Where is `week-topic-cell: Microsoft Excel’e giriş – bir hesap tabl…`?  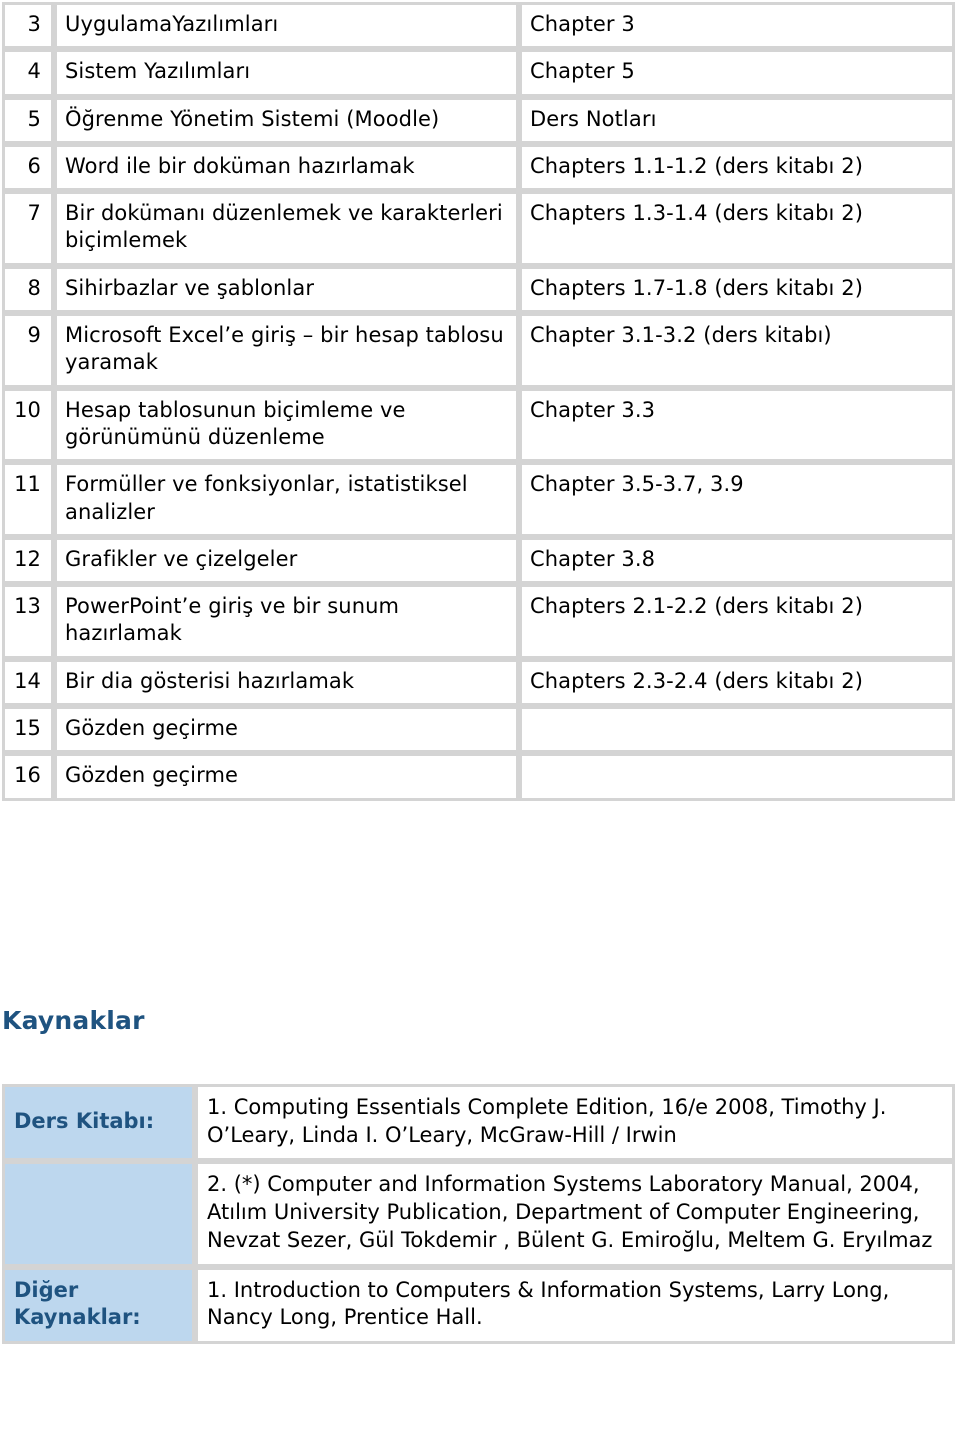 week-topic-cell: Microsoft Excel’e giriş – bir hesap tabl… is located at coordinates (286, 350).